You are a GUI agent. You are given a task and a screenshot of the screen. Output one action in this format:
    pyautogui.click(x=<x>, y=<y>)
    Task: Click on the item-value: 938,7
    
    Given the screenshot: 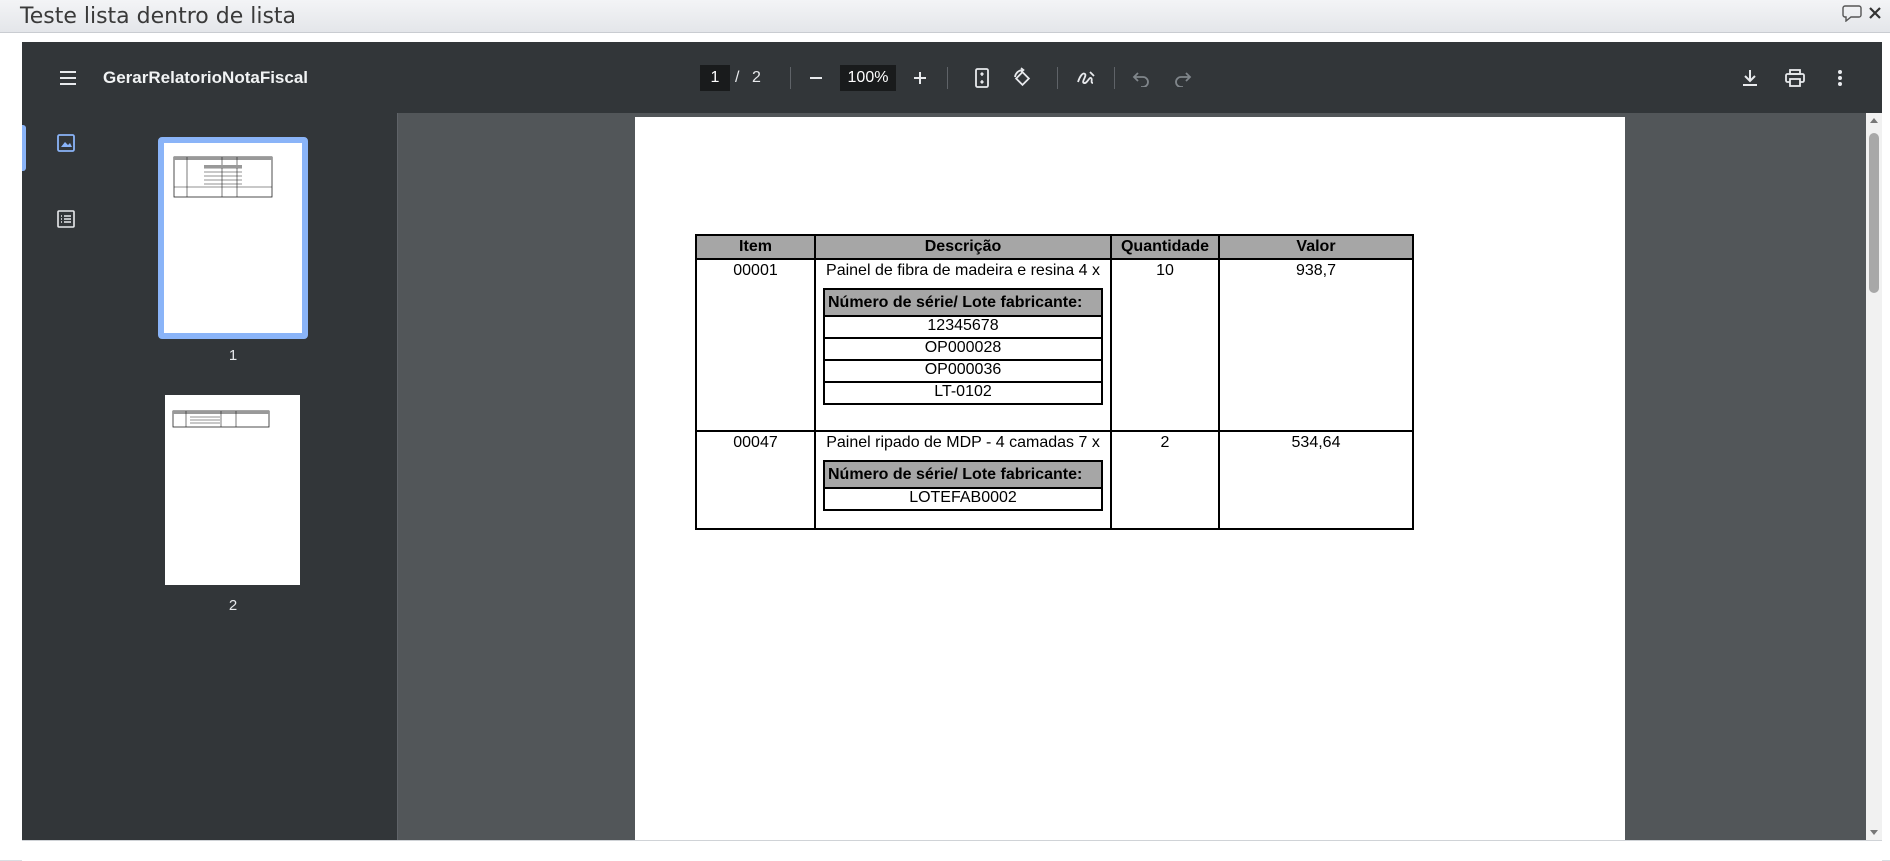 What is the action you would take?
    pyautogui.click(x=1316, y=345)
    